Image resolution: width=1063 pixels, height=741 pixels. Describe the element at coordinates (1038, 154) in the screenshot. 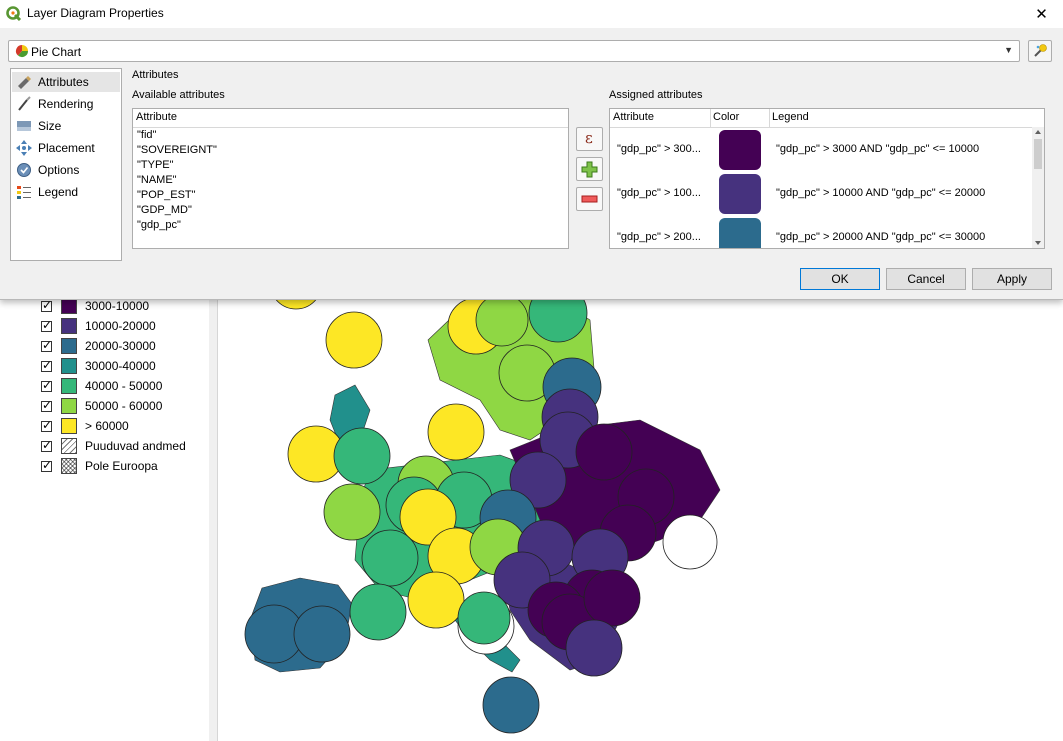

I see `scroll-thumb` at that location.